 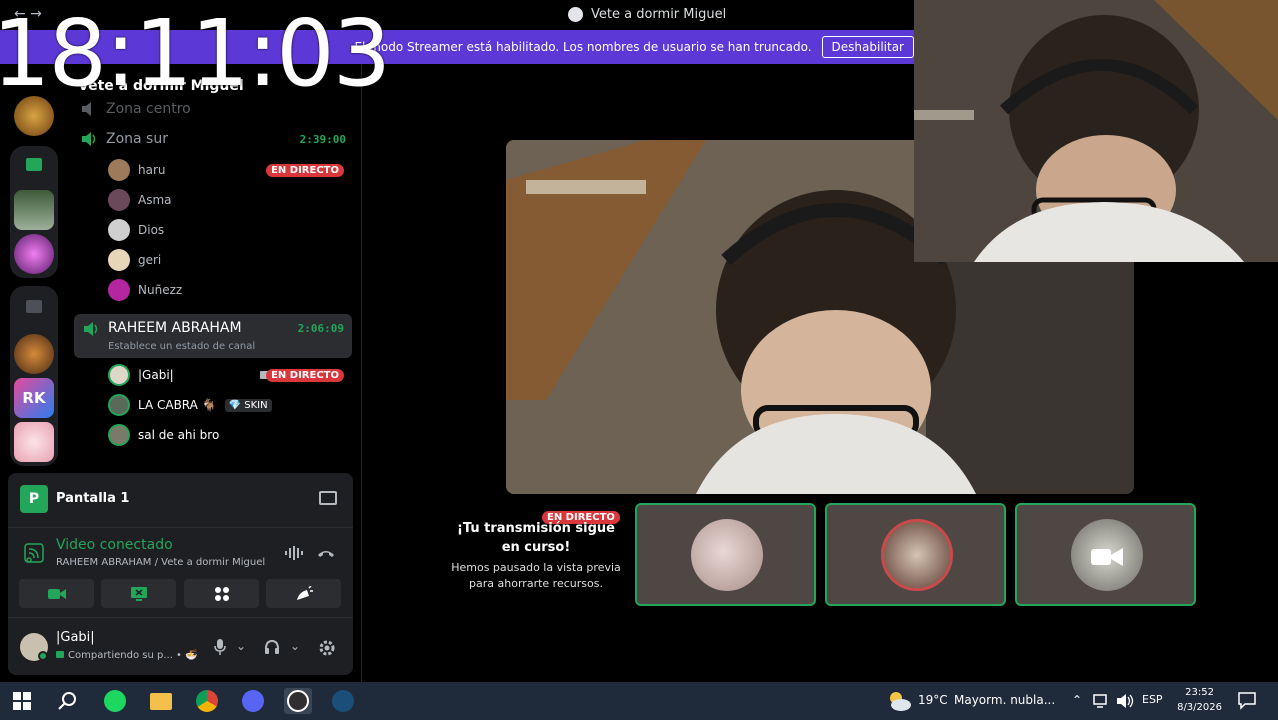 I want to click on search-icon, so click(x=67, y=701).